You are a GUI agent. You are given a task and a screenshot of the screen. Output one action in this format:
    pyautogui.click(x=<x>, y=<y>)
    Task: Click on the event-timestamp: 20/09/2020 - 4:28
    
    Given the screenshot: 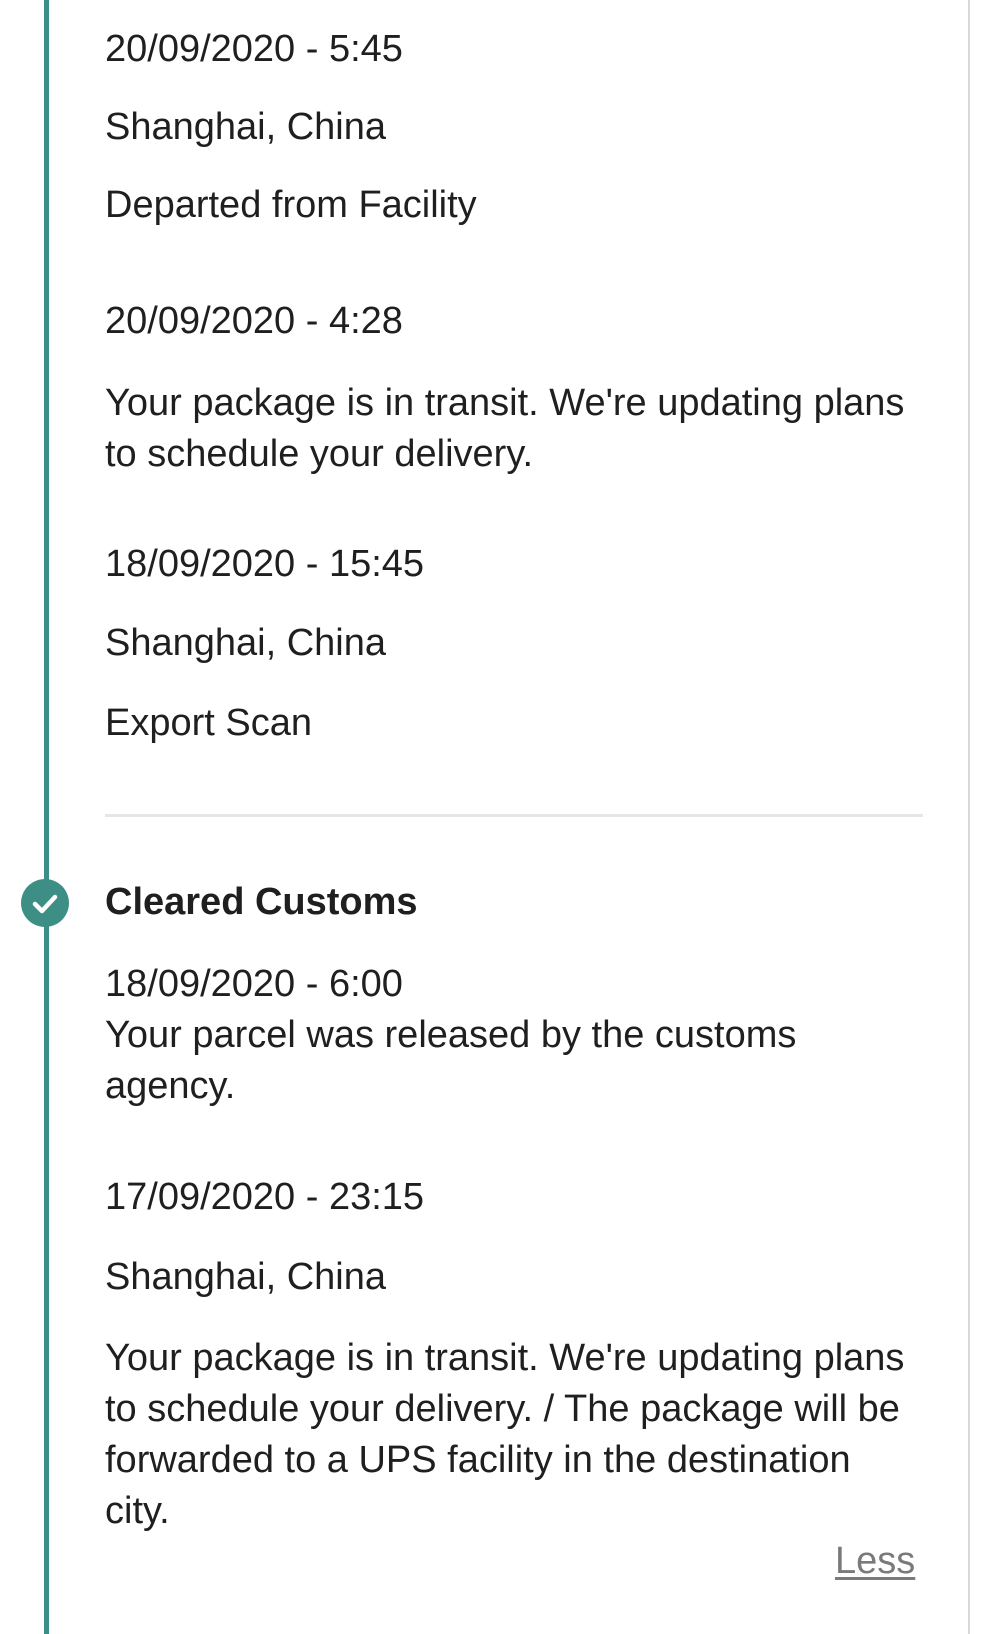 What is the action you would take?
    pyautogui.click(x=254, y=321)
    